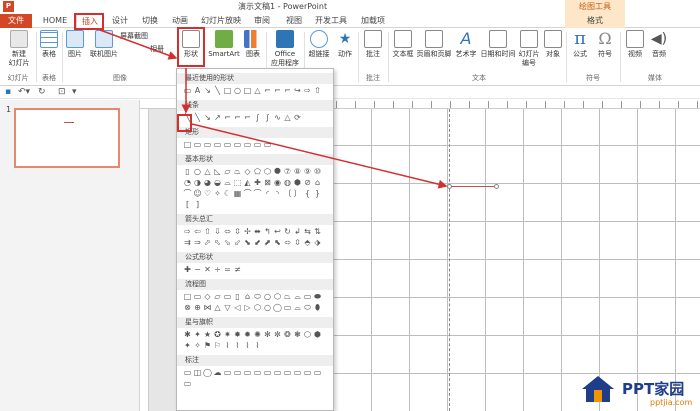 The height and width of the screenshot is (411, 700). What do you see at coordinates (8, 6) in the screenshot?
I see `powerpoint-app-icon: P` at bounding box center [8, 6].